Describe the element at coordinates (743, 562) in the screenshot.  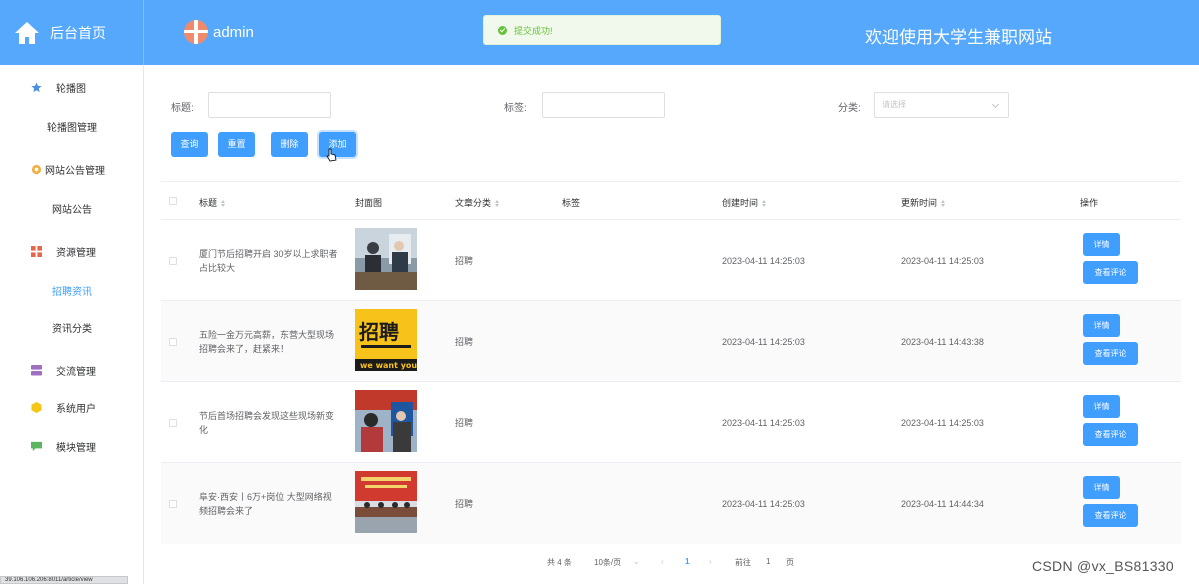
I see `goto-label: 前往` at that location.